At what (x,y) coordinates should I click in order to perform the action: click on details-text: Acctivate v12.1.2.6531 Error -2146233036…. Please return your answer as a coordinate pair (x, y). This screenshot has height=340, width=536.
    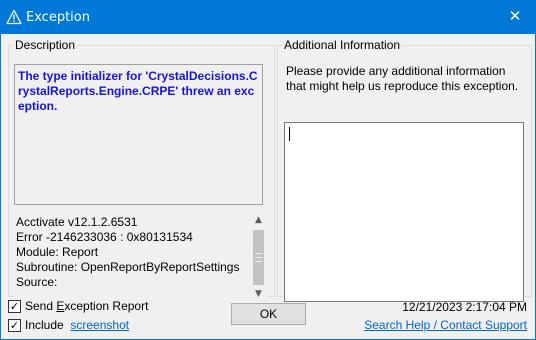
    Looking at the image, I should click on (130, 252).